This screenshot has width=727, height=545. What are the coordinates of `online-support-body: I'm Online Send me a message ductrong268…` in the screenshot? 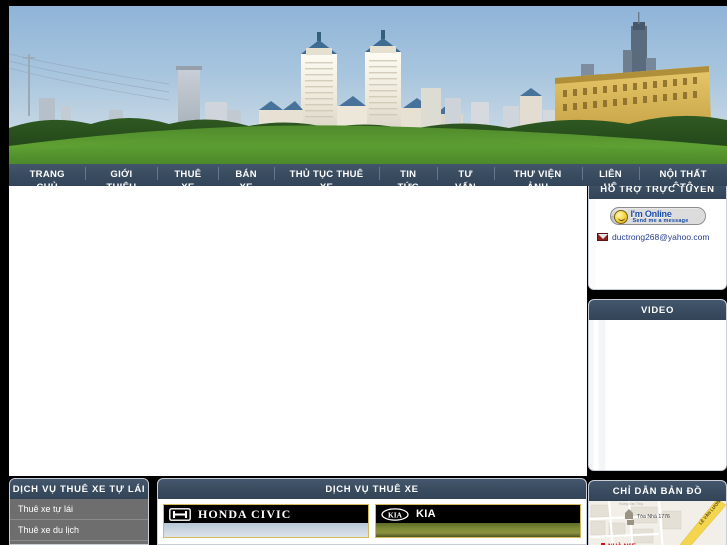 It's located at (657, 244).